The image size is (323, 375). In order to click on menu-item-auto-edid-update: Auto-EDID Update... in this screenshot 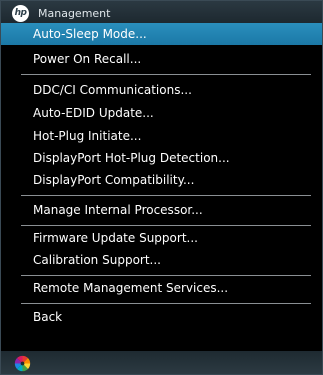, I will do `click(161, 113)`.